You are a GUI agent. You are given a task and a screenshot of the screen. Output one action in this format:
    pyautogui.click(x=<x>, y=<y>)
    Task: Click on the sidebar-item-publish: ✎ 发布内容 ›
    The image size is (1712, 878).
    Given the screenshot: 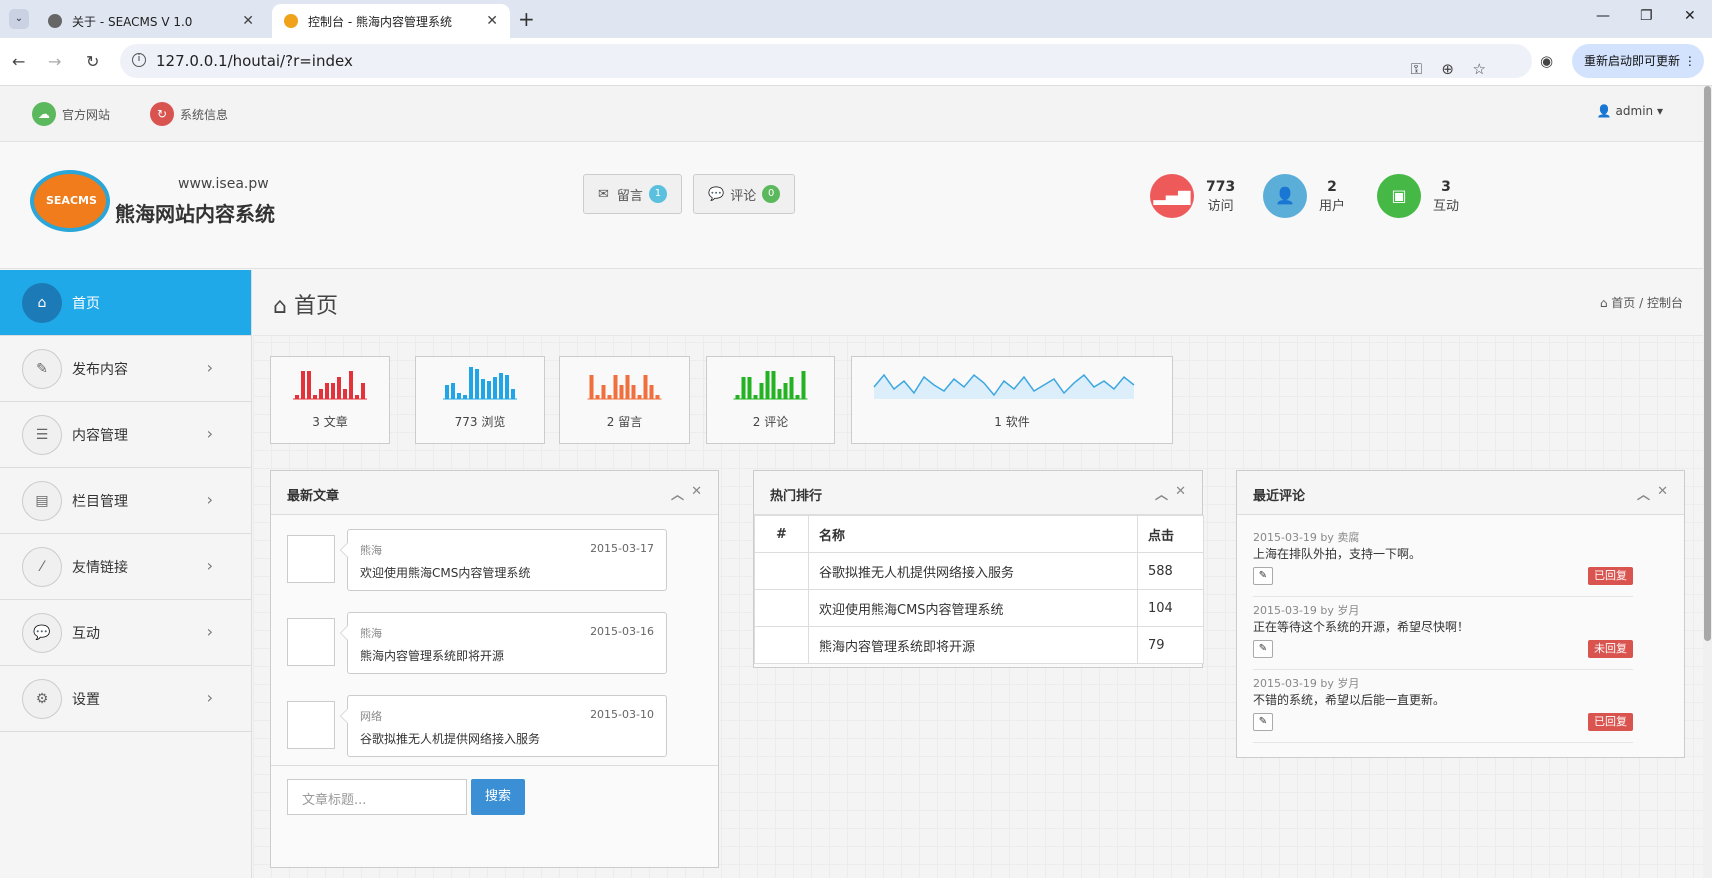 What is the action you would take?
    pyautogui.click(x=125, y=369)
    